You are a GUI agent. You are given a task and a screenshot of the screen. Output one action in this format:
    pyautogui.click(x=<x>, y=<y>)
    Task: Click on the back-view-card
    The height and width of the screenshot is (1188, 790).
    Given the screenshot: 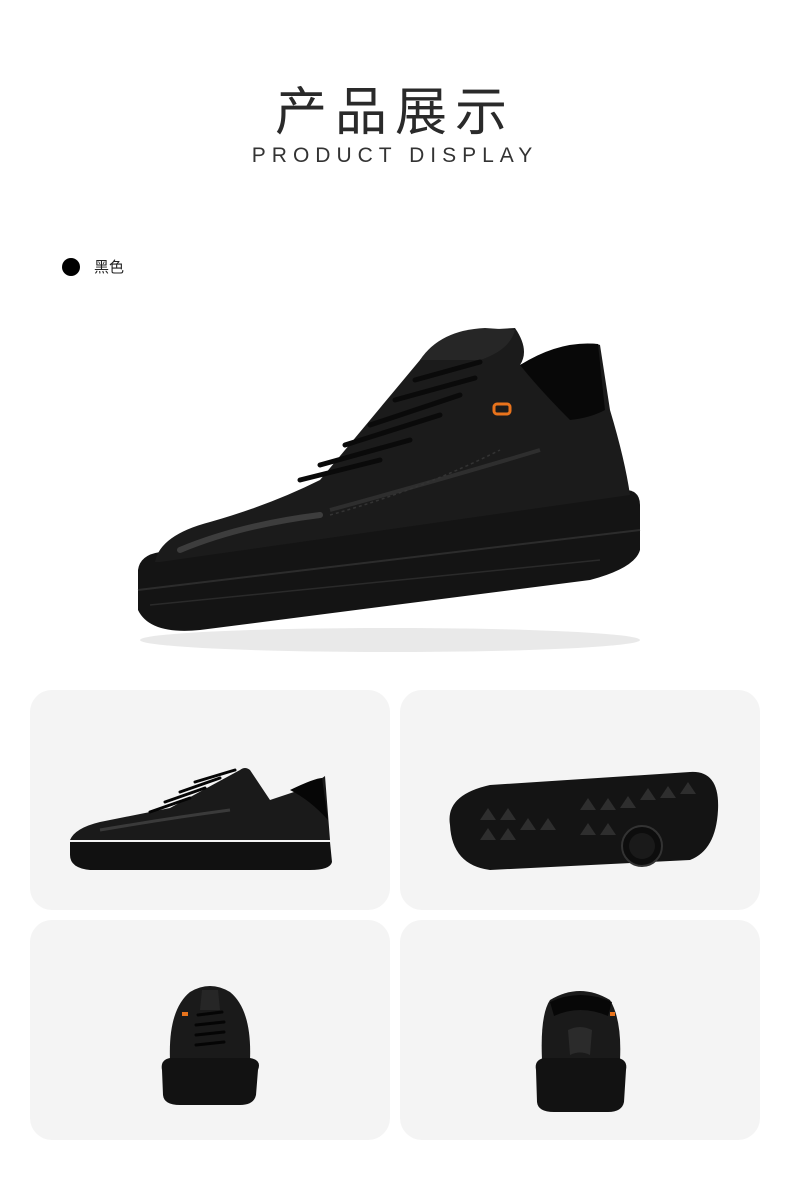 What is the action you would take?
    pyautogui.click(x=580, y=1030)
    